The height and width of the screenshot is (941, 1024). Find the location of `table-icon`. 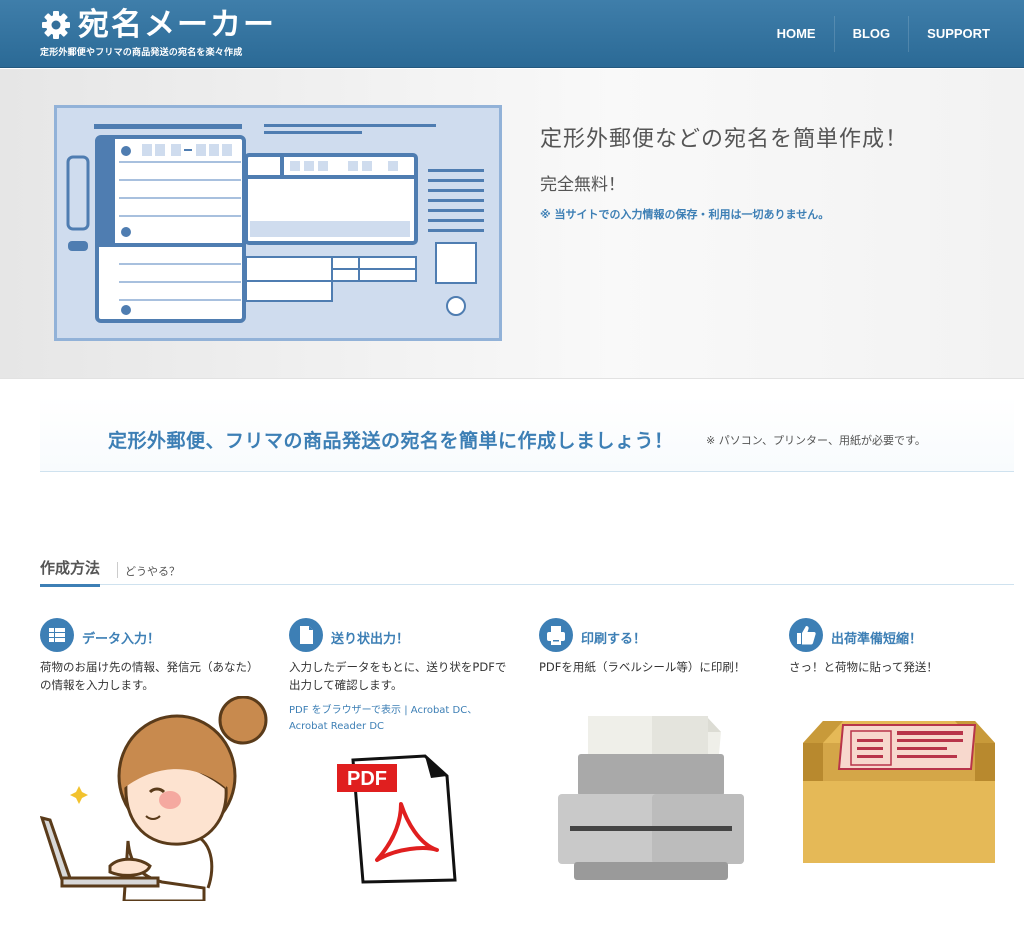

table-icon is located at coordinates (57, 635).